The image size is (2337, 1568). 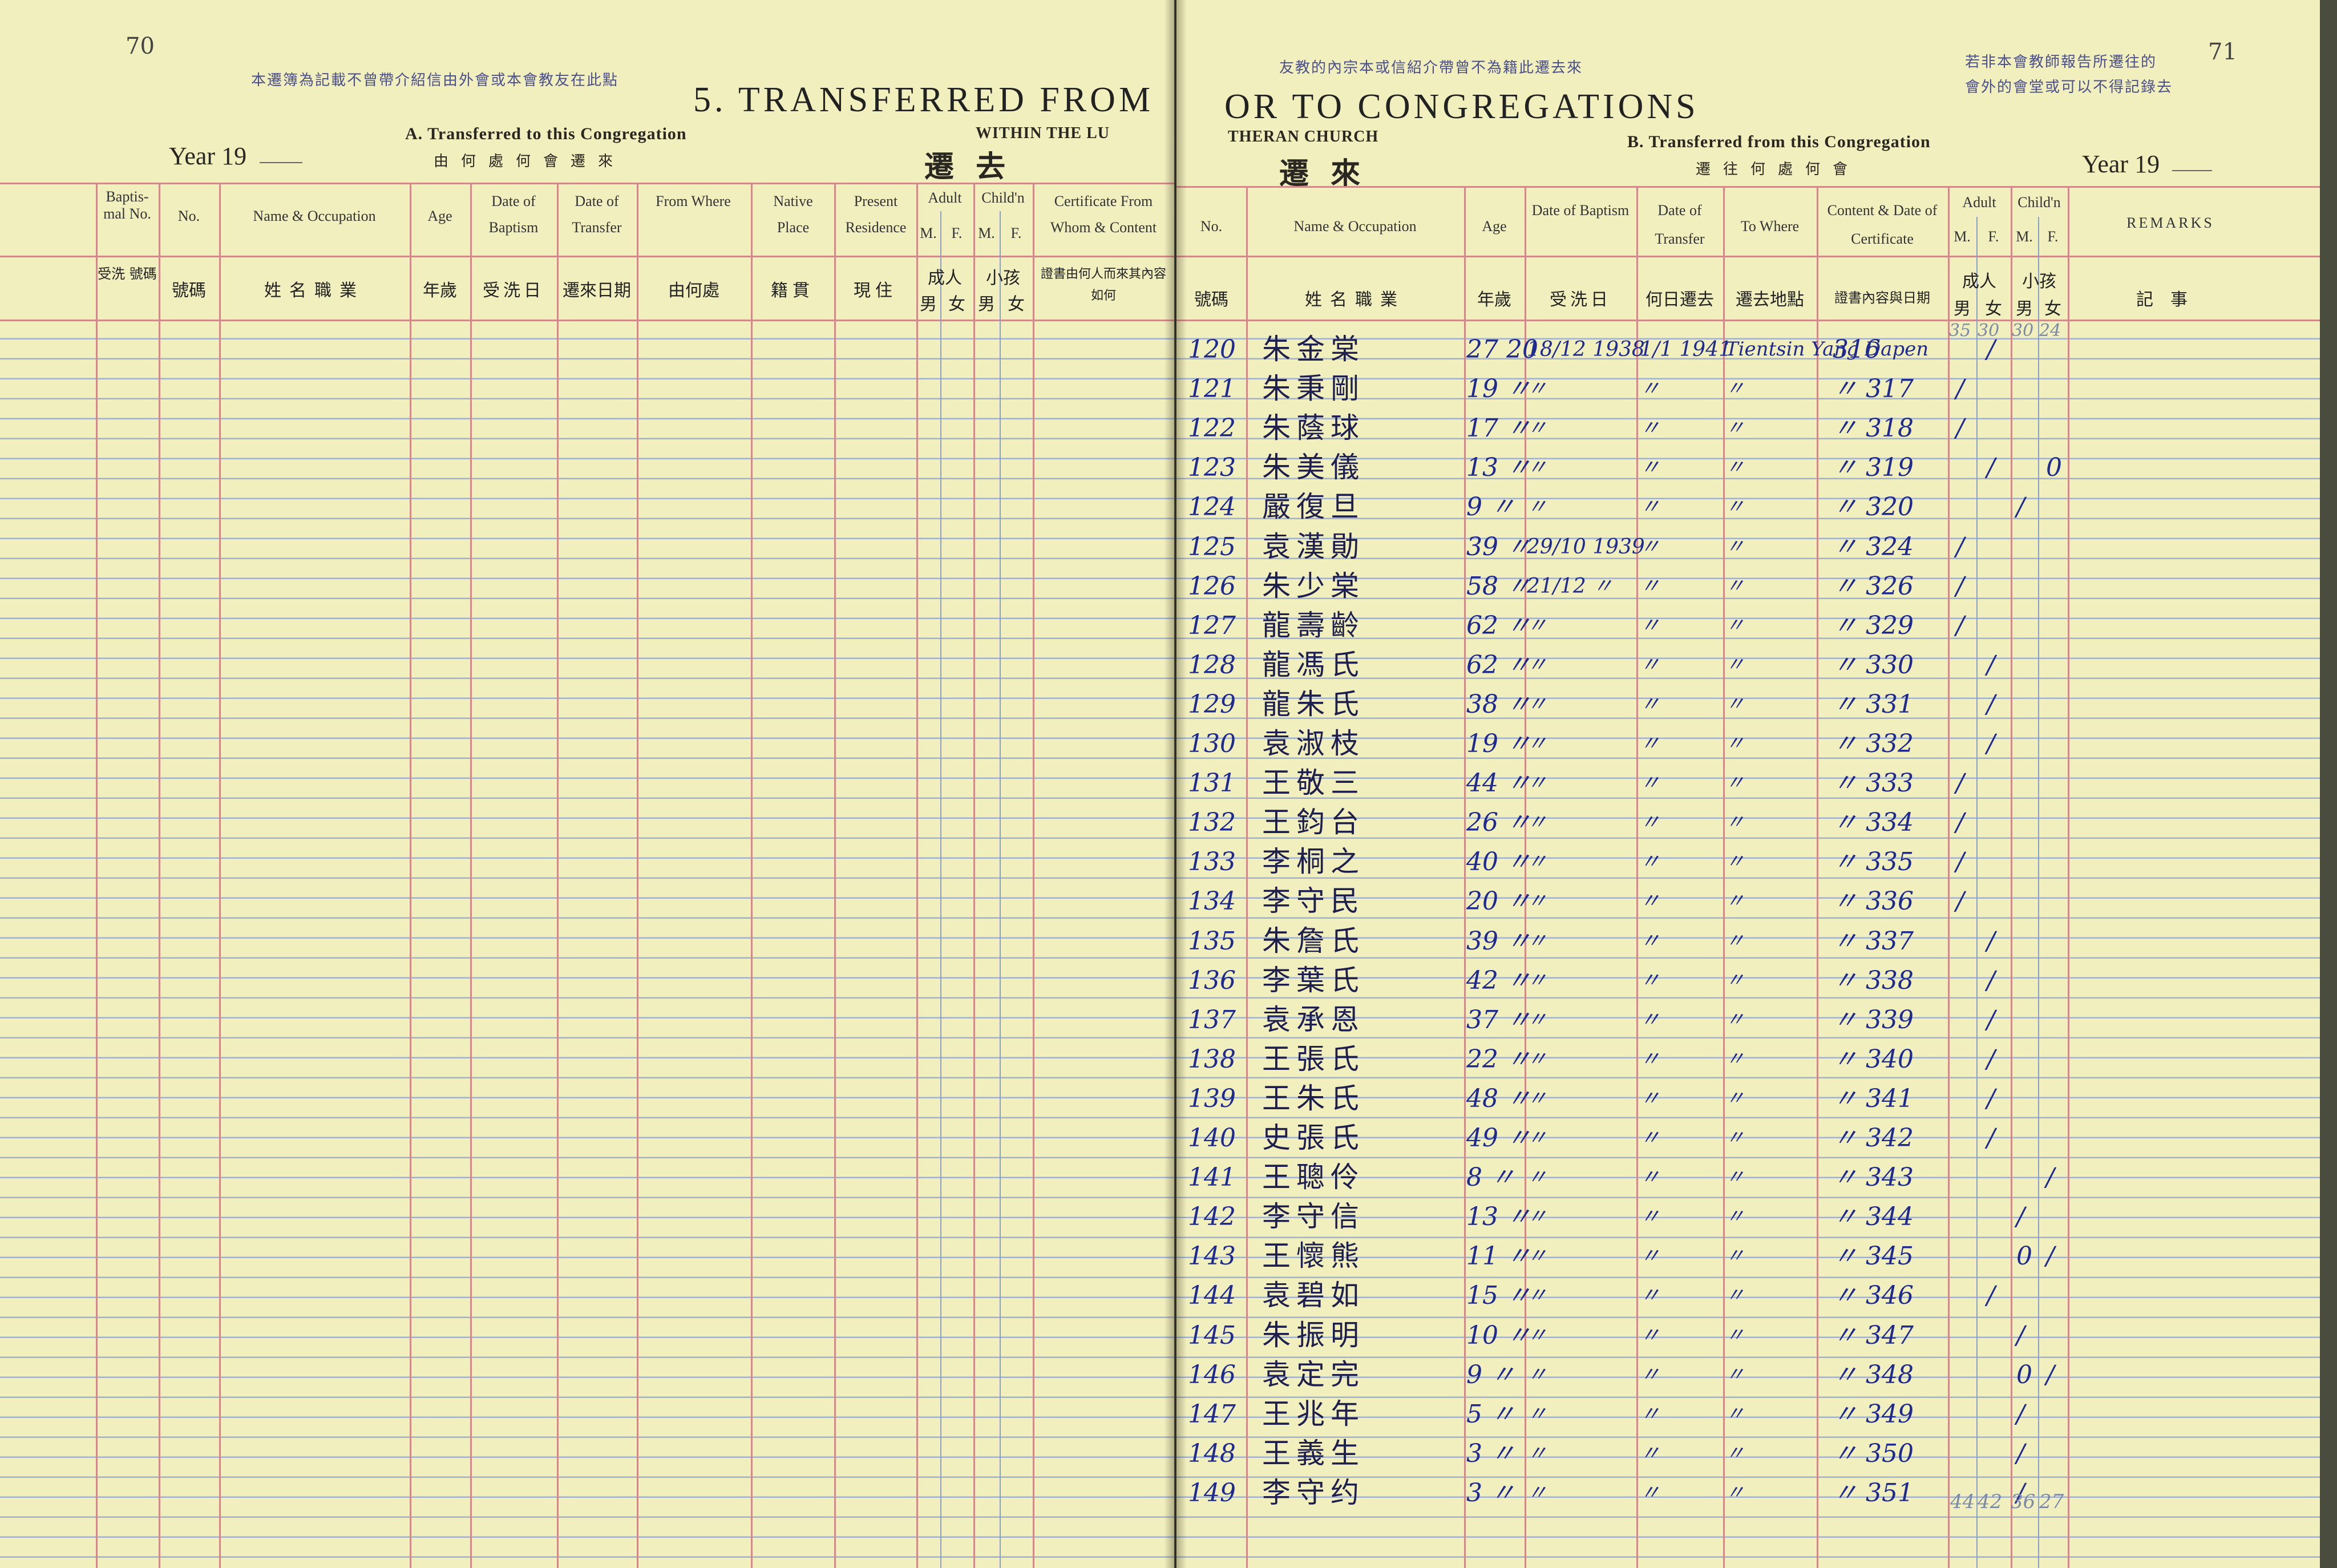 I want to click on entry-age: 44 〃, so click(x=1498, y=783).